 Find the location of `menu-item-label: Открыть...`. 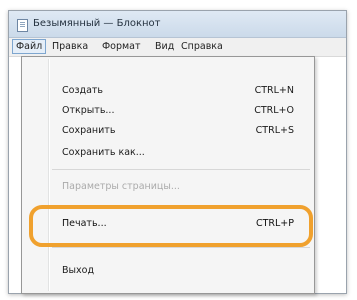

menu-item-label: Открыть... is located at coordinates (88, 110).